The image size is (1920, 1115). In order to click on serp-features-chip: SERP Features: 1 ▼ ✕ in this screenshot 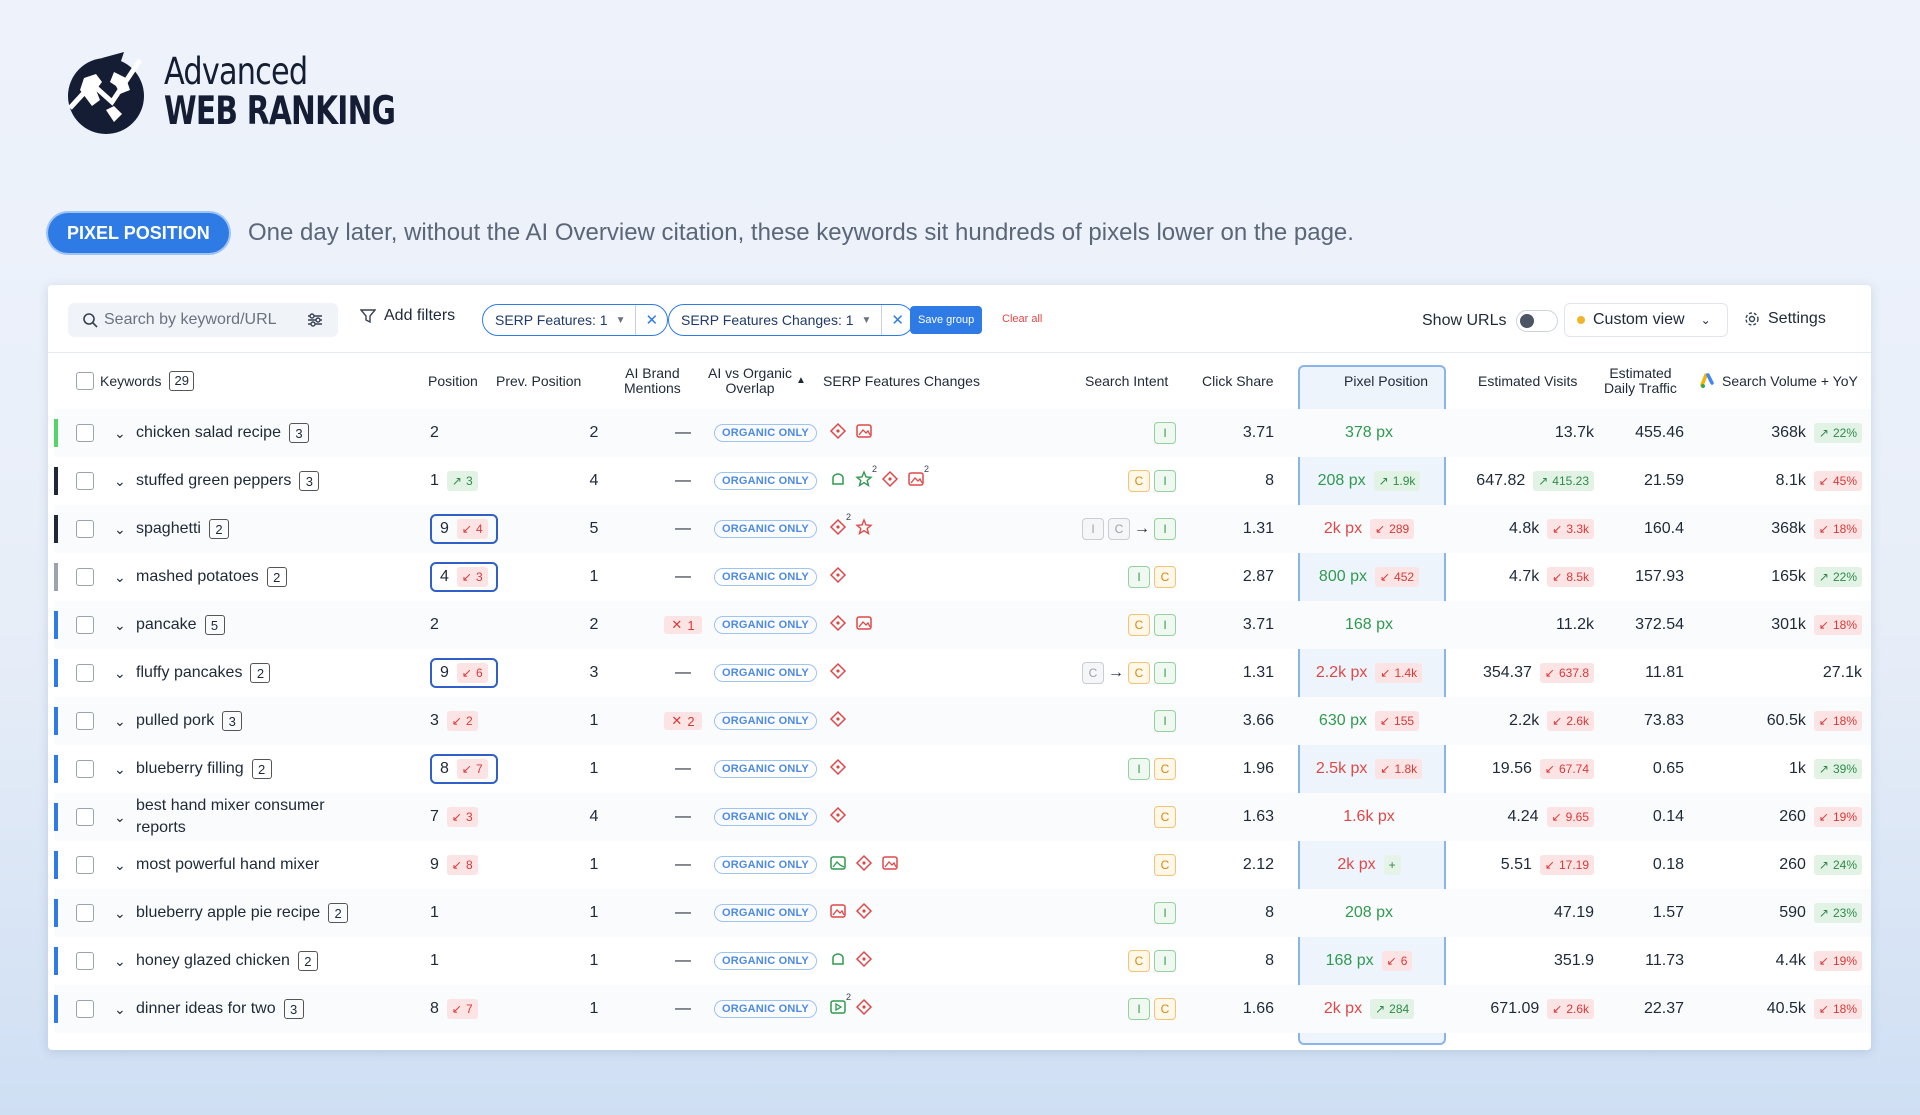, I will do `click(575, 320)`.